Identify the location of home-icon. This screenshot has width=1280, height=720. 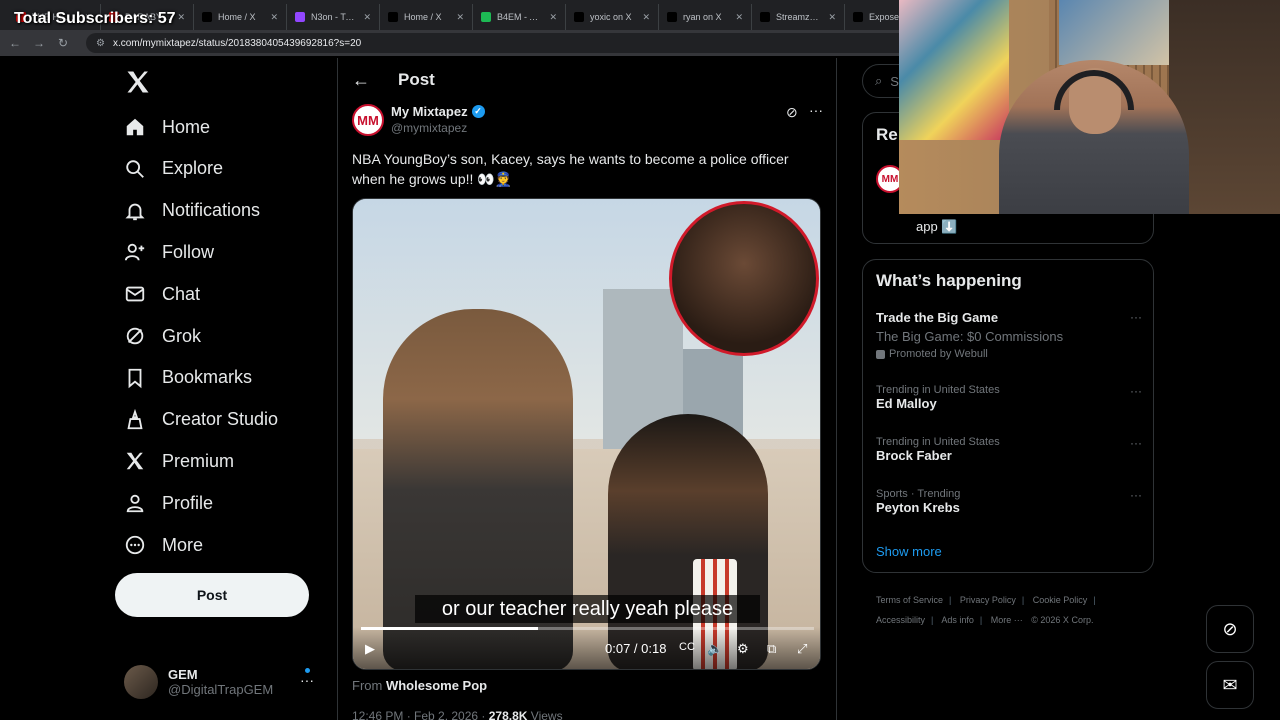
(135, 127).